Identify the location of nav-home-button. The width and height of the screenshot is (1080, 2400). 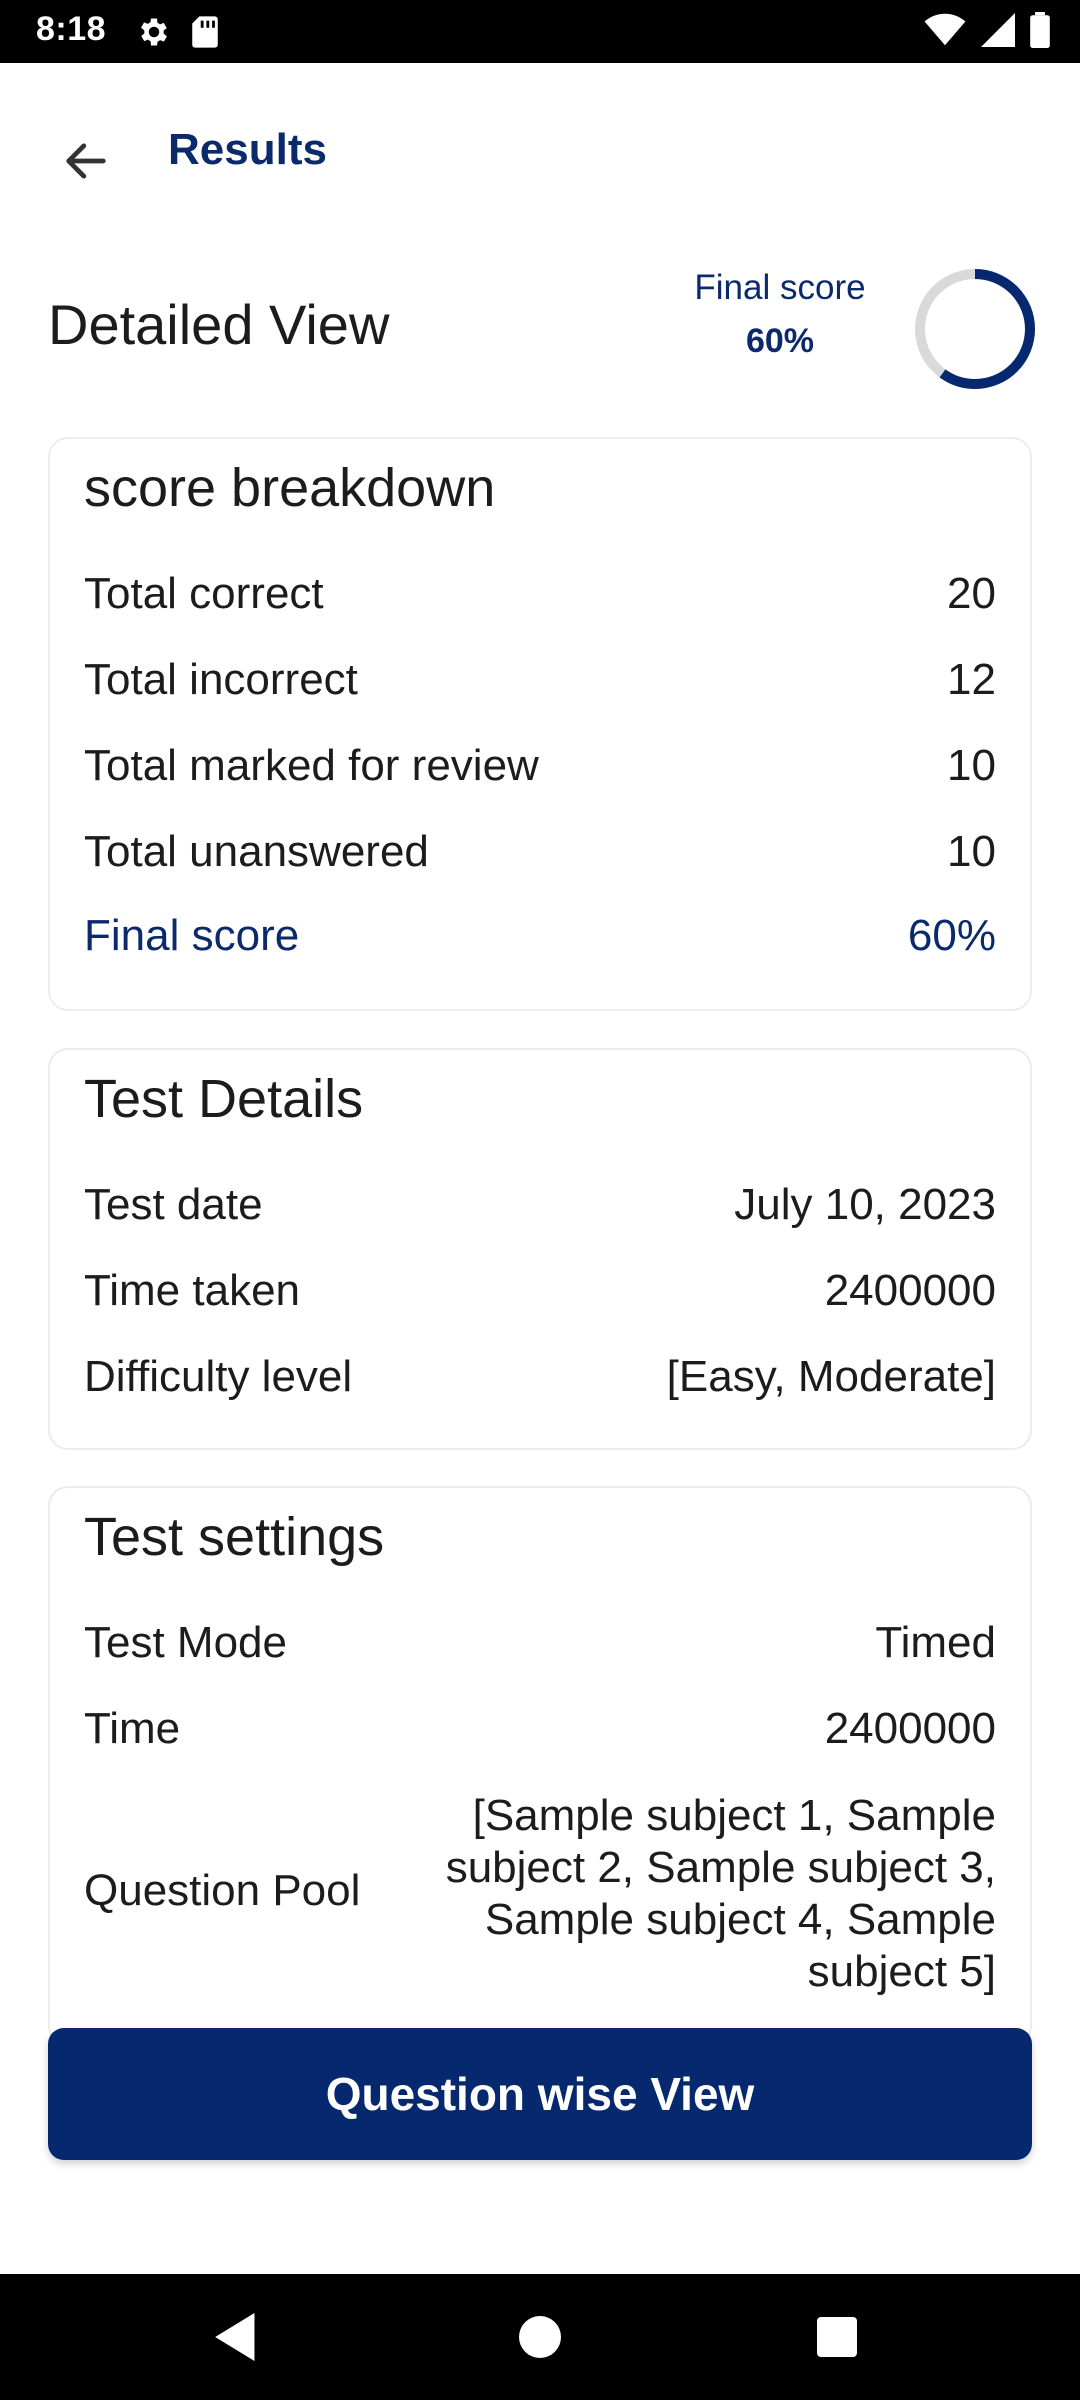
(540, 2339).